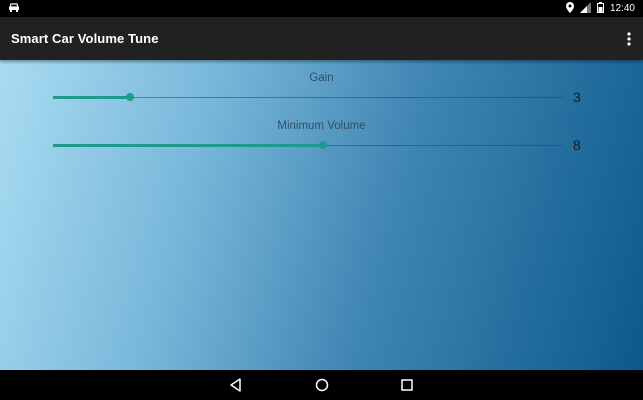 The height and width of the screenshot is (400, 643). Describe the element at coordinates (321, 78) in the screenshot. I see `gain-label: Gain` at that location.